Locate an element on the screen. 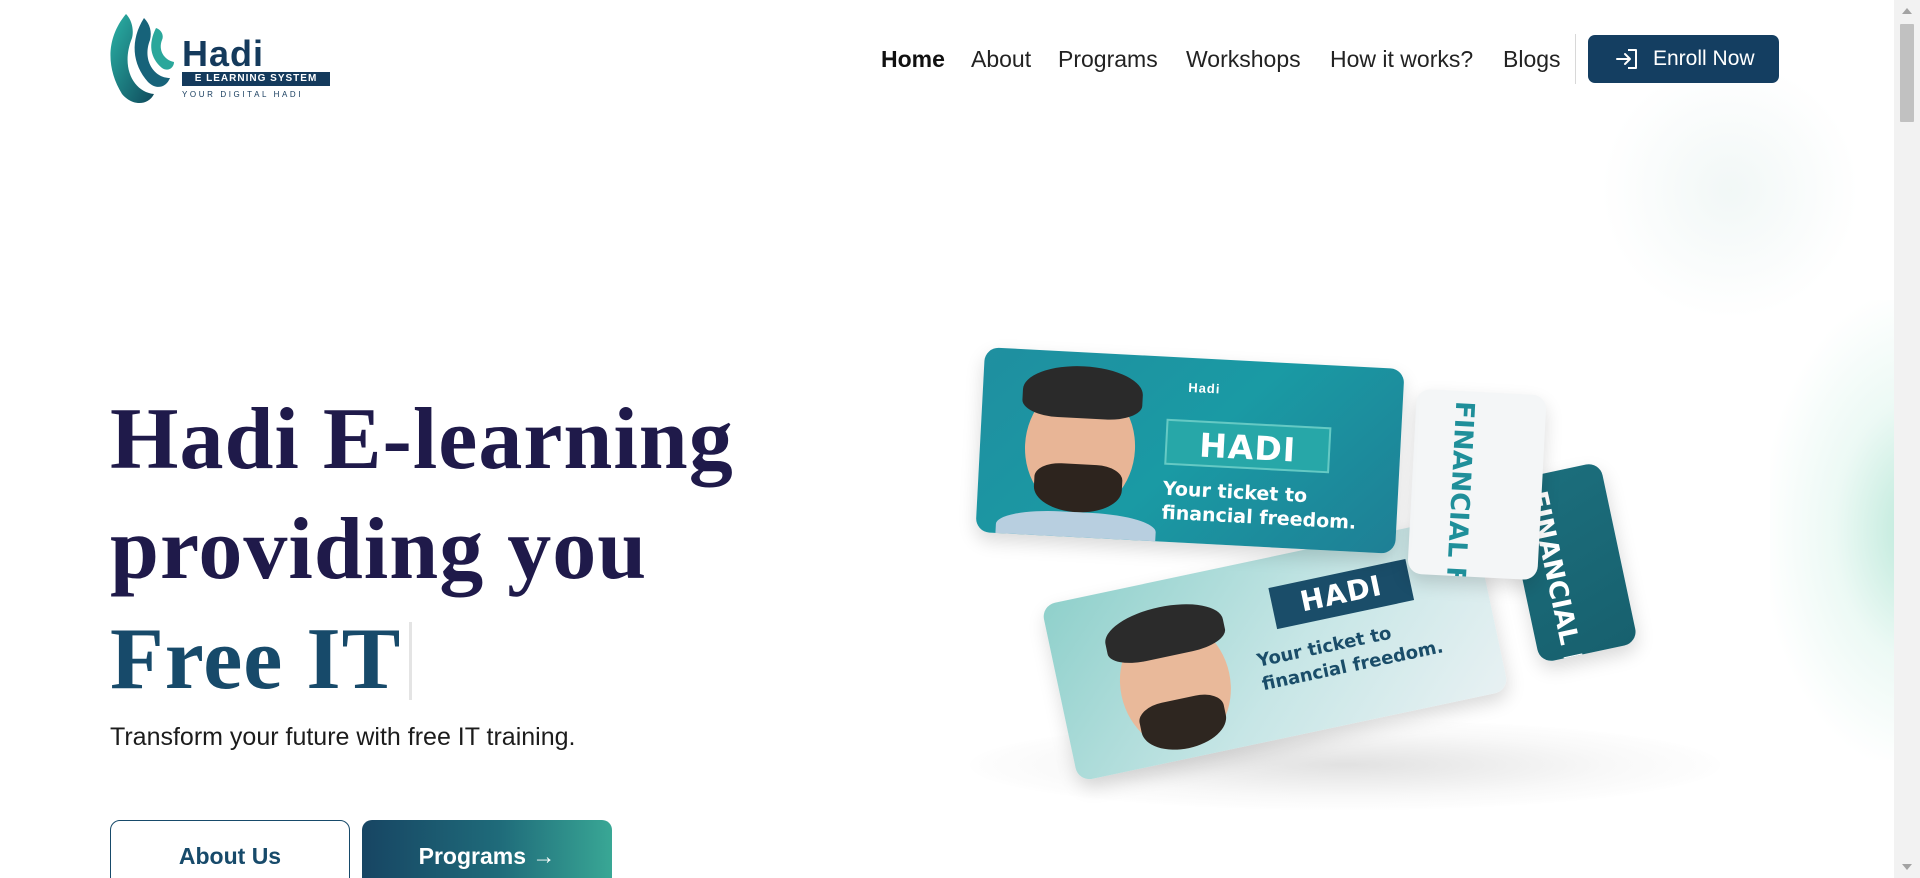 This screenshot has height=878, width=1920. front-ticket-stub: FINANCIAL FREEDOM. is located at coordinates (1477, 484).